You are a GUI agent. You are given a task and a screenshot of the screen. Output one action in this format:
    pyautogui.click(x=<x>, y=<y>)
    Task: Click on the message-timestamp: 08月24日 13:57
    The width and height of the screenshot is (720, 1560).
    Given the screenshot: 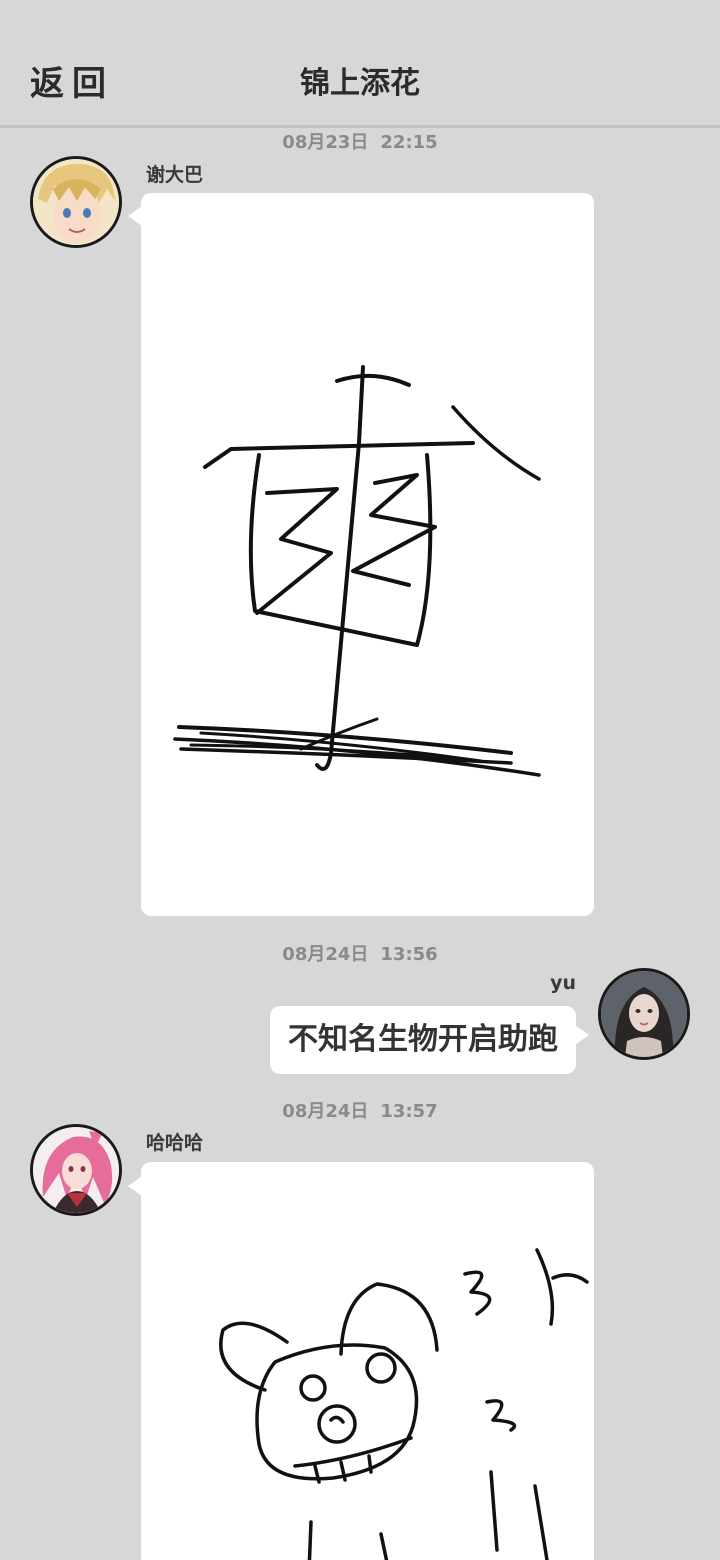 What is the action you would take?
    pyautogui.click(x=360, y=1110)
    